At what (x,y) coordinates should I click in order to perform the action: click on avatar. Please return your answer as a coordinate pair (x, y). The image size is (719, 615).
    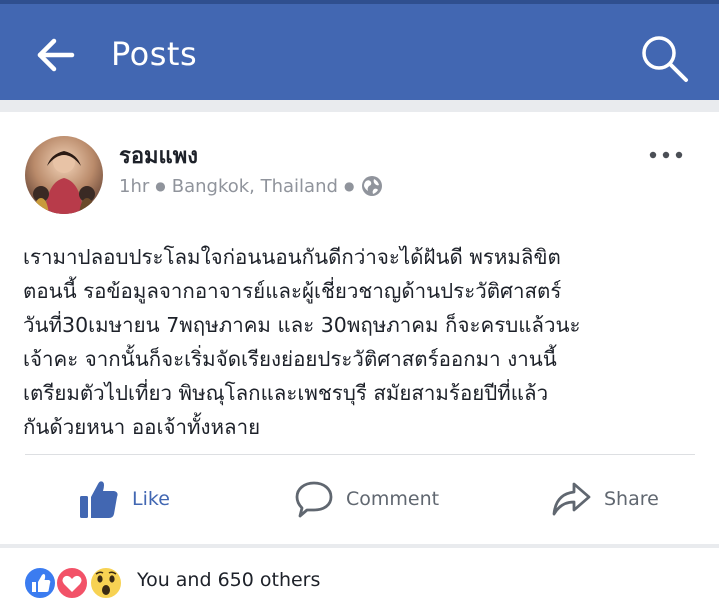
    Looking at the image, I should click on (64, 175).